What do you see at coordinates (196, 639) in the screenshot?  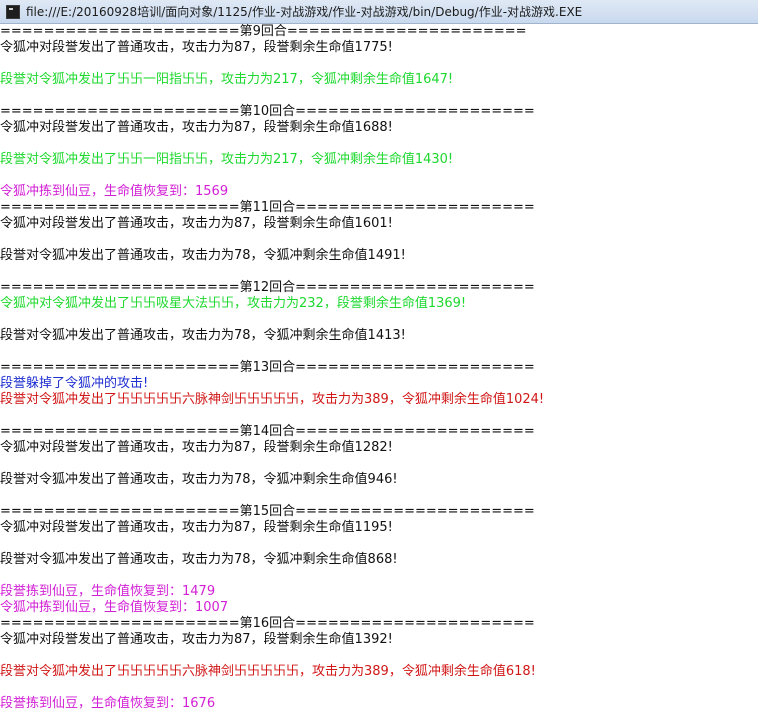 I see `console-line: 令狐冲对段誉发出了普通攻击，攻击力为87，段誉剩余生命值1392!` at bounding box center [196, 639].